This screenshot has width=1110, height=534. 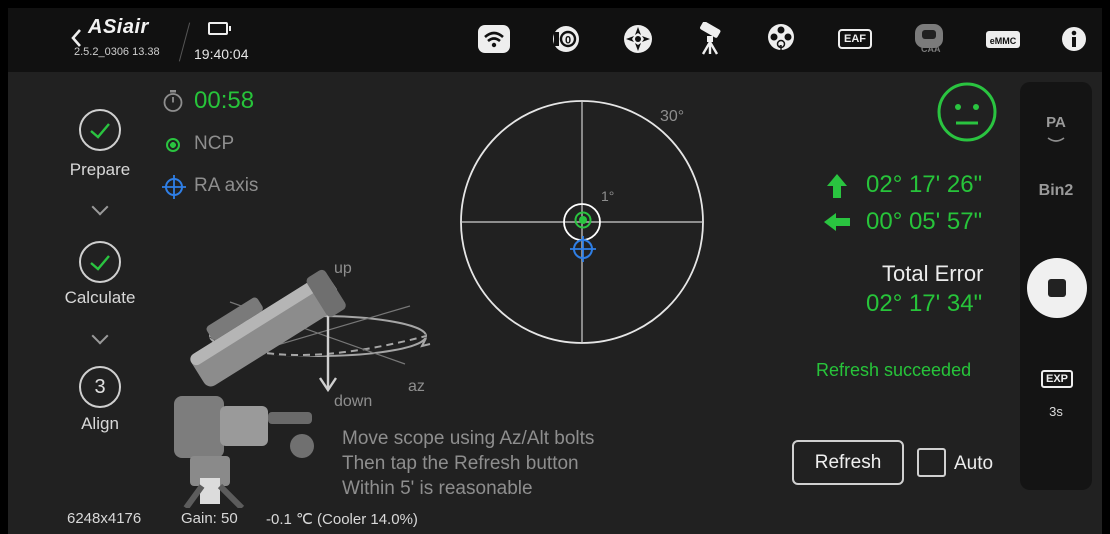 What do you see at coordinates (173, 145) in the screenshot?
I see `ncp-marker-icon` at bounding box center [173, 145].